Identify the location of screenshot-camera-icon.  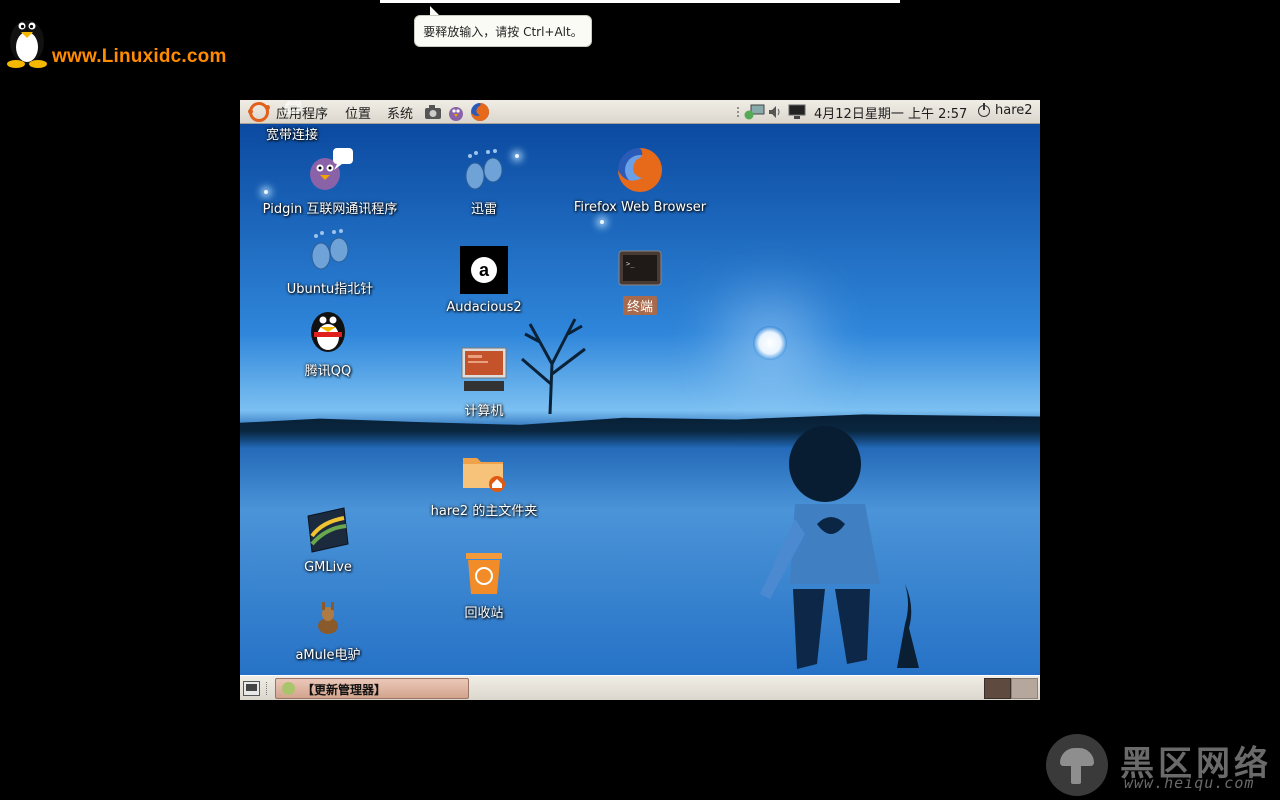
(433, 112).